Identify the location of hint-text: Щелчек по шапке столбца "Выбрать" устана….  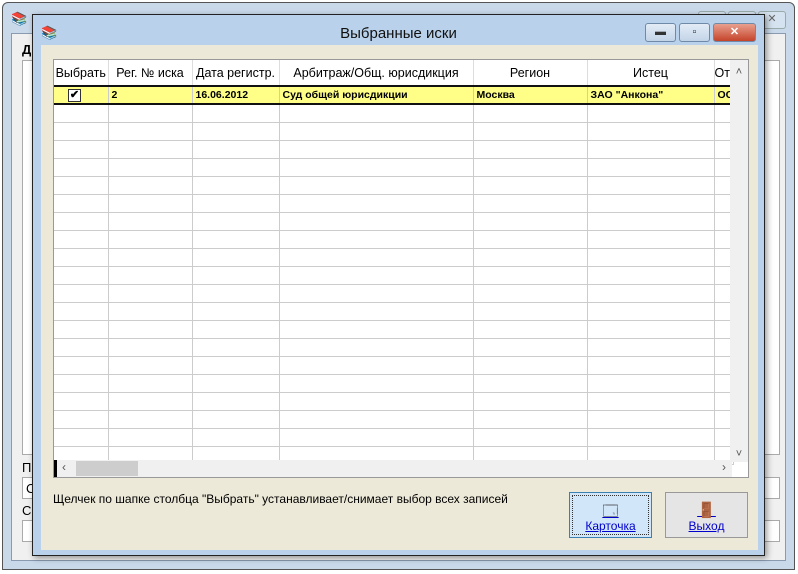
(280, 499).